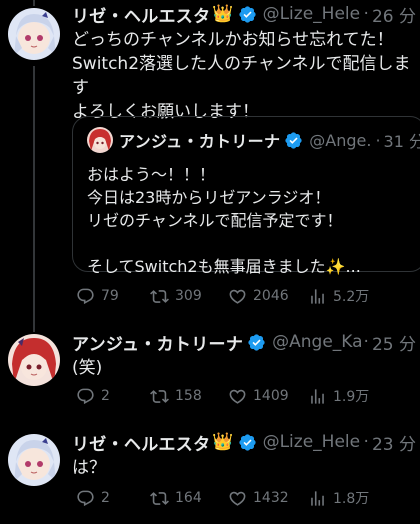 The image size is (420, 524). Describe the element at coordinates (394, 14) in the screenshot. I see `timestamp: 26 分` at that location.